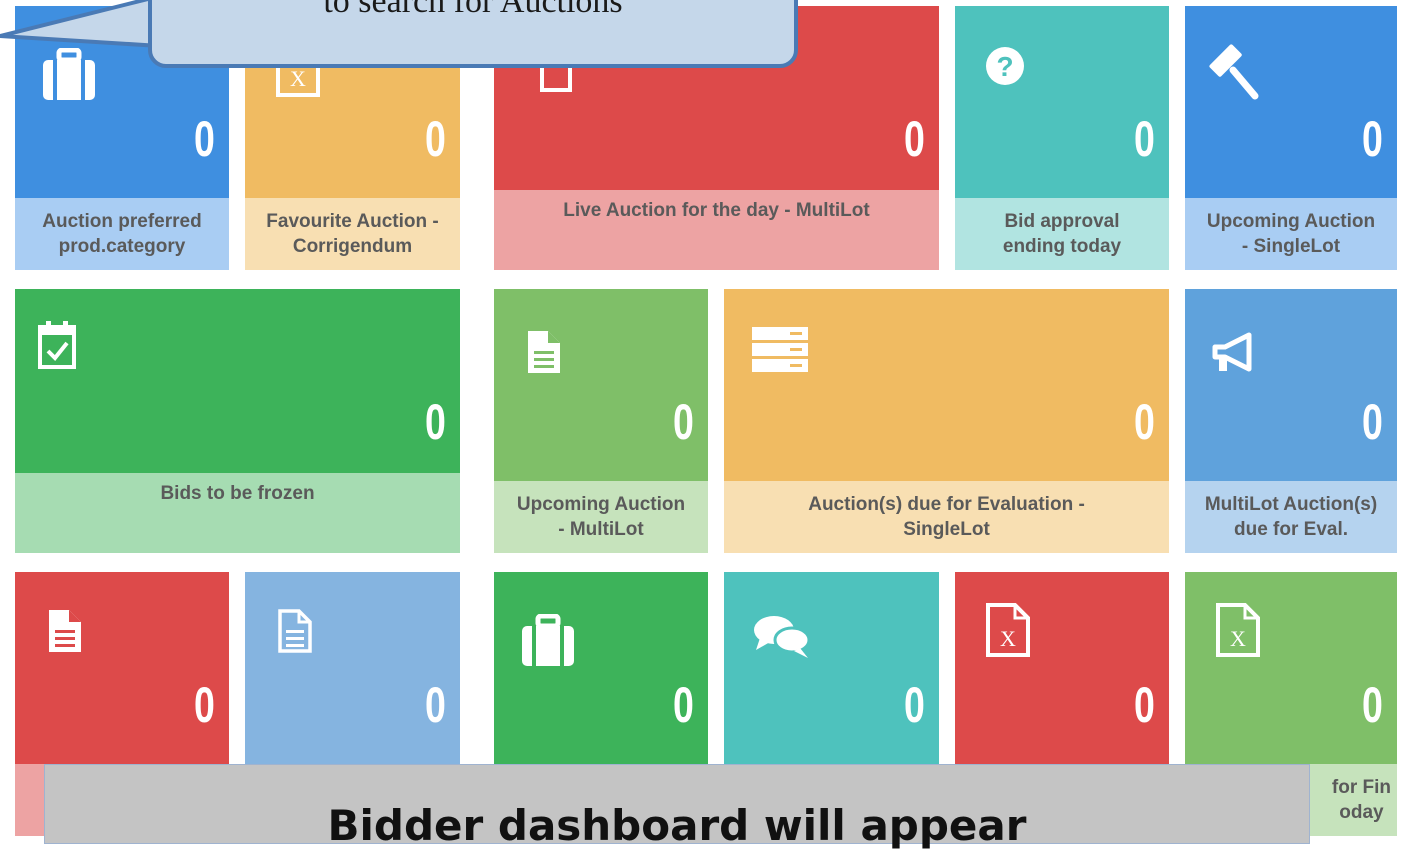 Image resolution: width=1408 pixels, height=850 pixels. Describe the element at coordinates (295, 631) in the screenshot. I see `document-outline-icon` at that location.